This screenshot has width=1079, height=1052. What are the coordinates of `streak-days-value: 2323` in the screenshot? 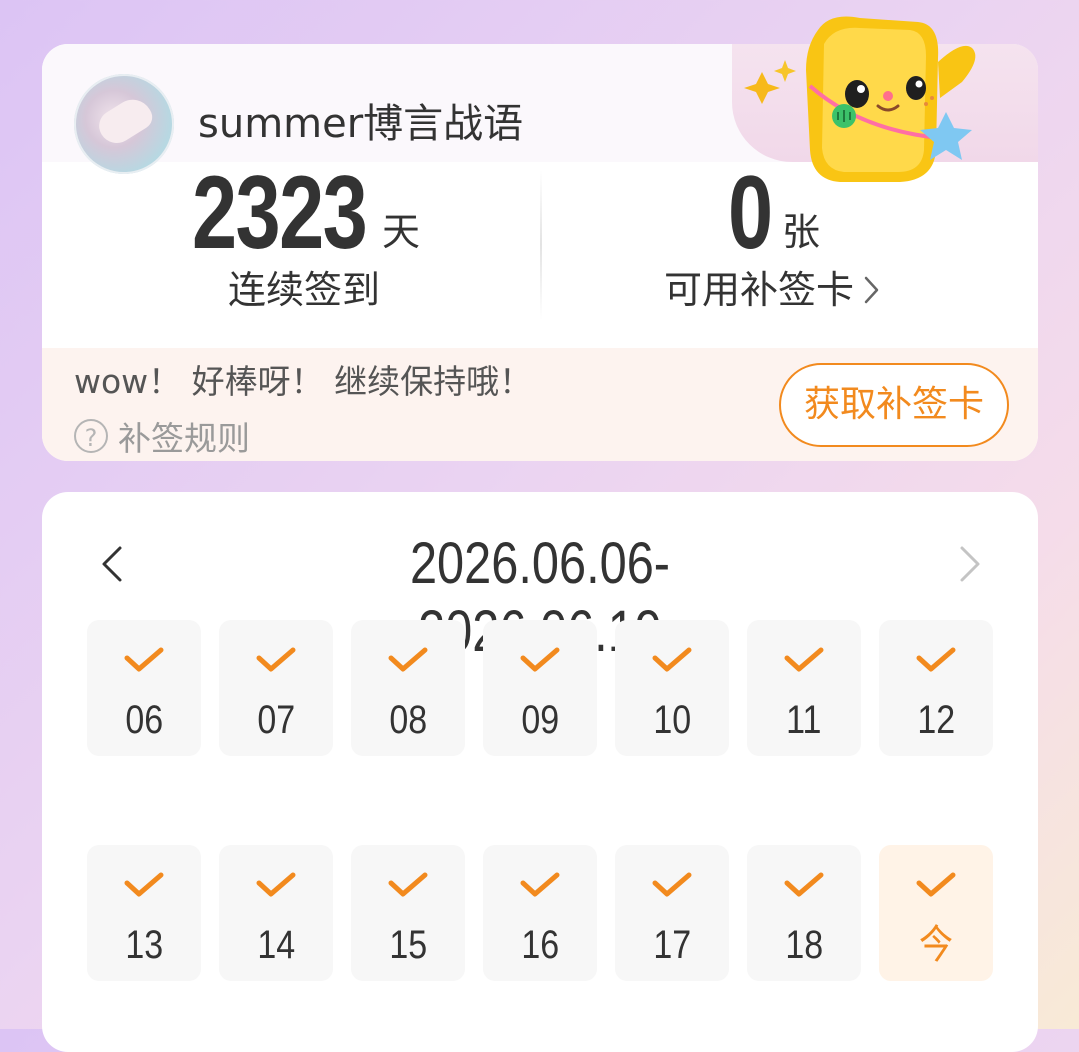 It's located at (280, 213).